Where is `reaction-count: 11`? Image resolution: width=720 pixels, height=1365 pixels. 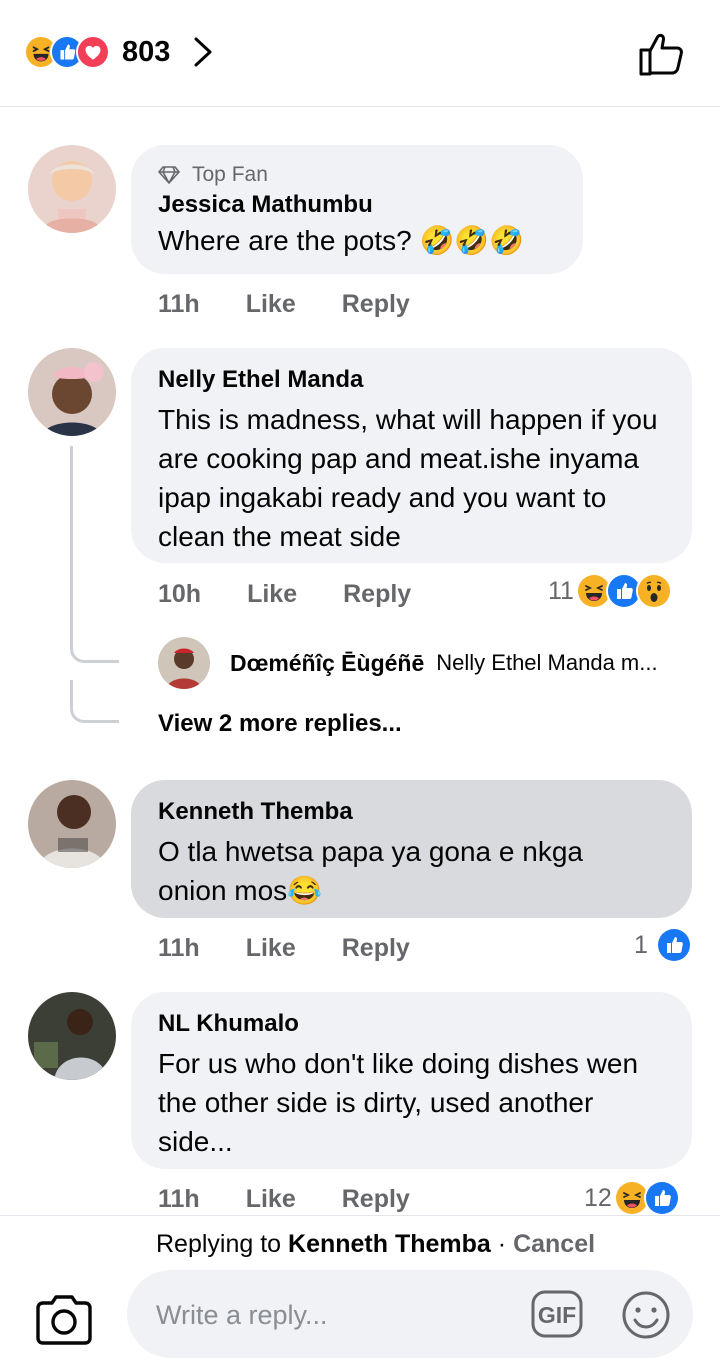
reaction-count: 11 is located at coordinates (561, 590).